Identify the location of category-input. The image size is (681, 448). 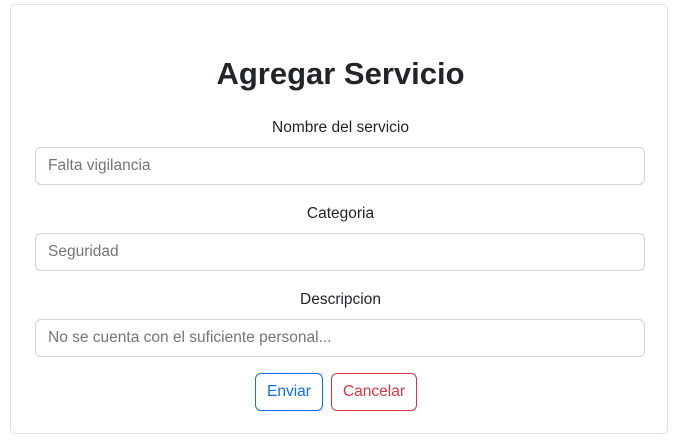
(340, 252).